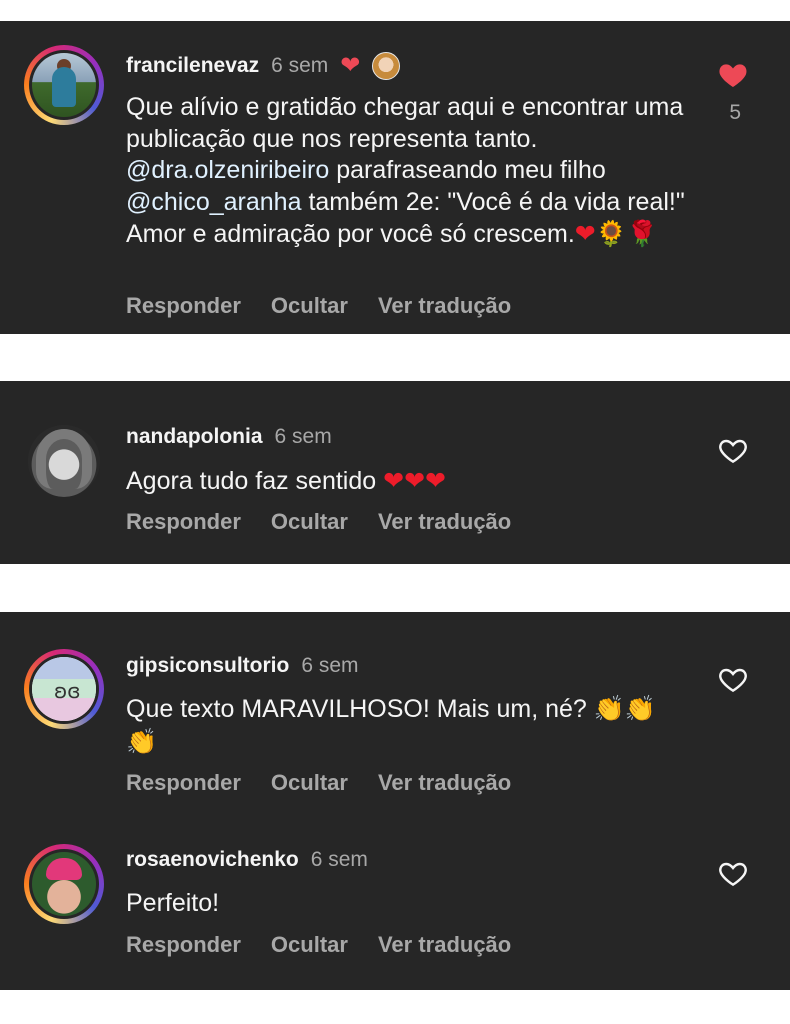  What do you see at coordinates (207, 666) in the screenshot?
I see `username: gipsiconsultorio` at bounding box center [207, 666].